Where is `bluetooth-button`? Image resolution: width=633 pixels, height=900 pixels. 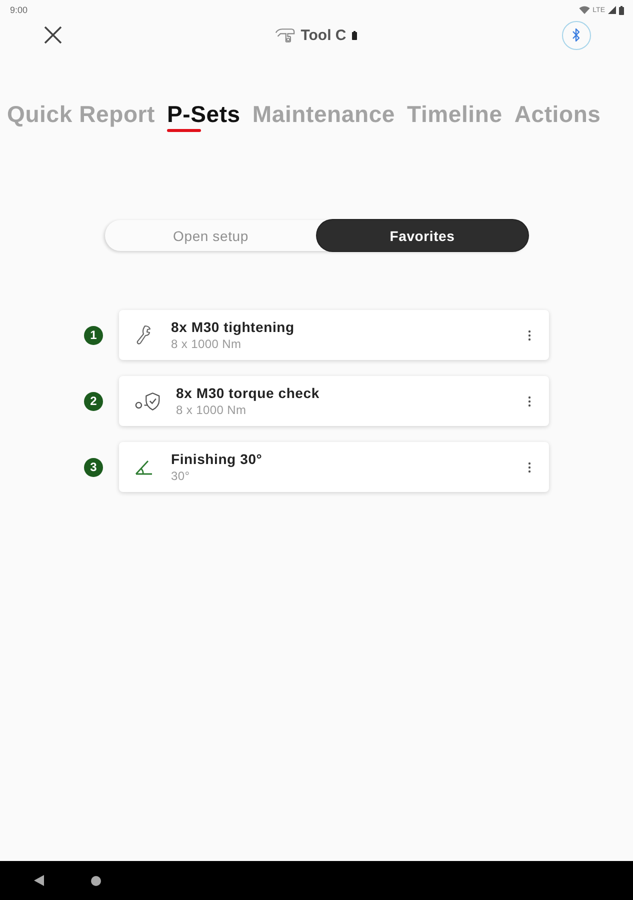 bluetooth-button is located at coordinates (576, 35).